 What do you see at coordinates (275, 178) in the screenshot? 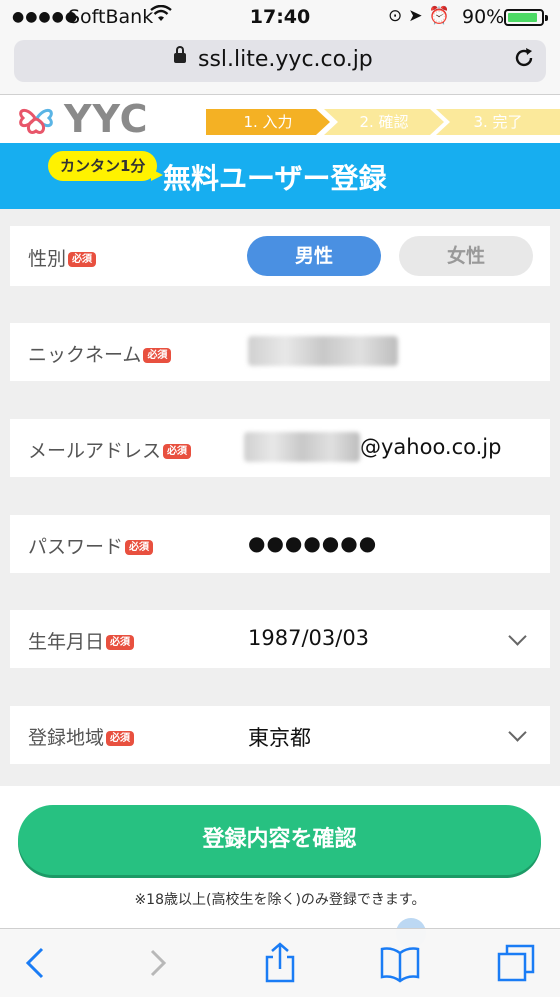
I see `page-title: 無料ユーザー登録` at bounding box center [275, 178].